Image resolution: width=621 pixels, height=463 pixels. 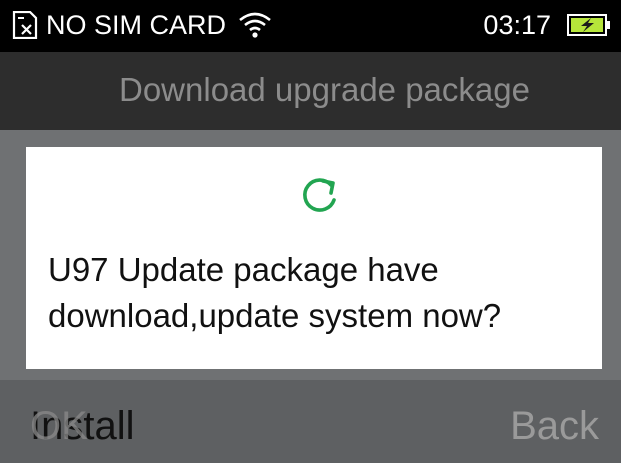 What do you see at coordinates (588, 25) in the screenshot?
I see `battery-charging-icon` at bounding box center [588, 25].